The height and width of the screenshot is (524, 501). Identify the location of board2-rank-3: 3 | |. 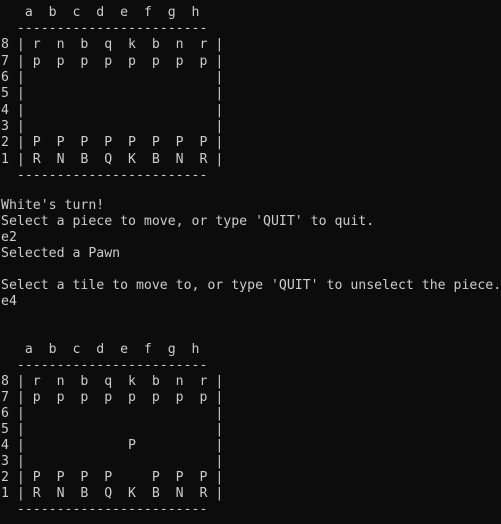
(112, 461).